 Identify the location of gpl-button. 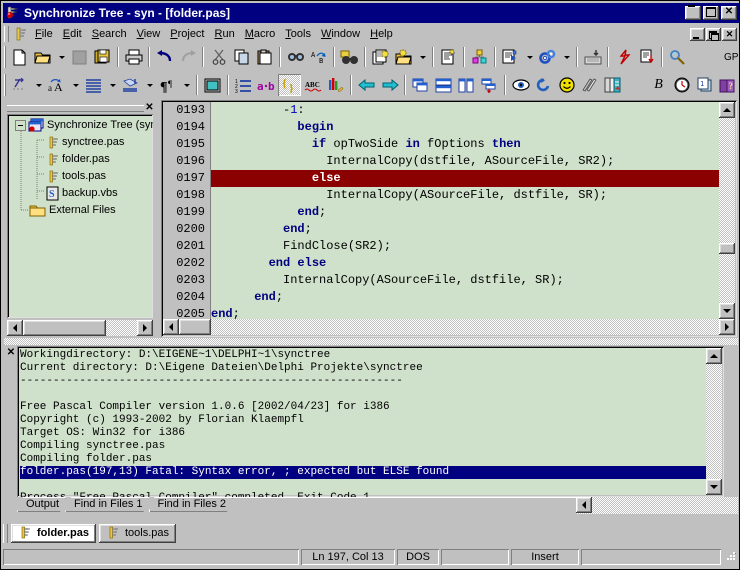
(704, 57).